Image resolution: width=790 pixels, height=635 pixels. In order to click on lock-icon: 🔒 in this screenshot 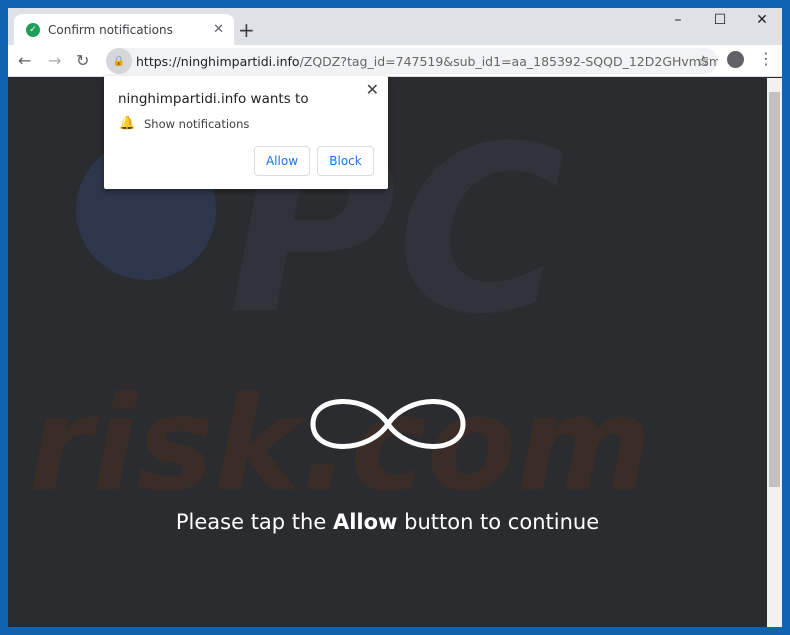, I will do `click(119, 61)`.